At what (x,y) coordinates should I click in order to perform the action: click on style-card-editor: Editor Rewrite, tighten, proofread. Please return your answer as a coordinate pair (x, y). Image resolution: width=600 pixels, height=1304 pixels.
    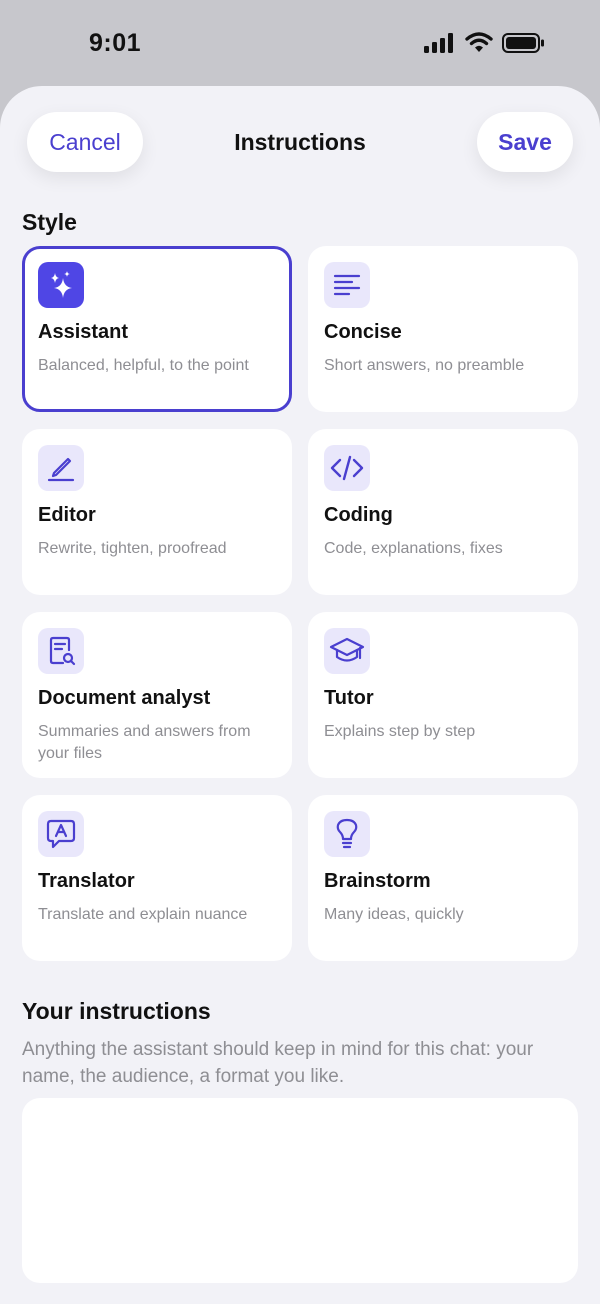
    Looking at the image, I should click on (157, 512).